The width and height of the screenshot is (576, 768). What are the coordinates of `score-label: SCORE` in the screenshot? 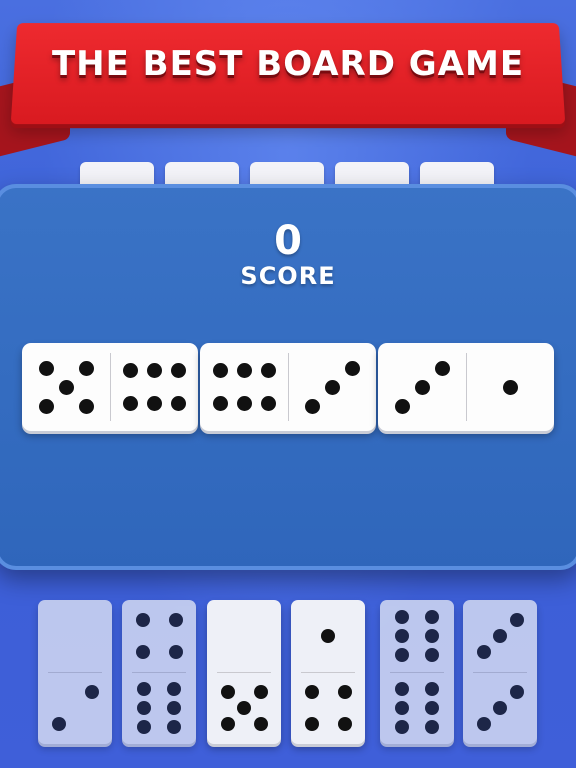 It's located at (288, 276).